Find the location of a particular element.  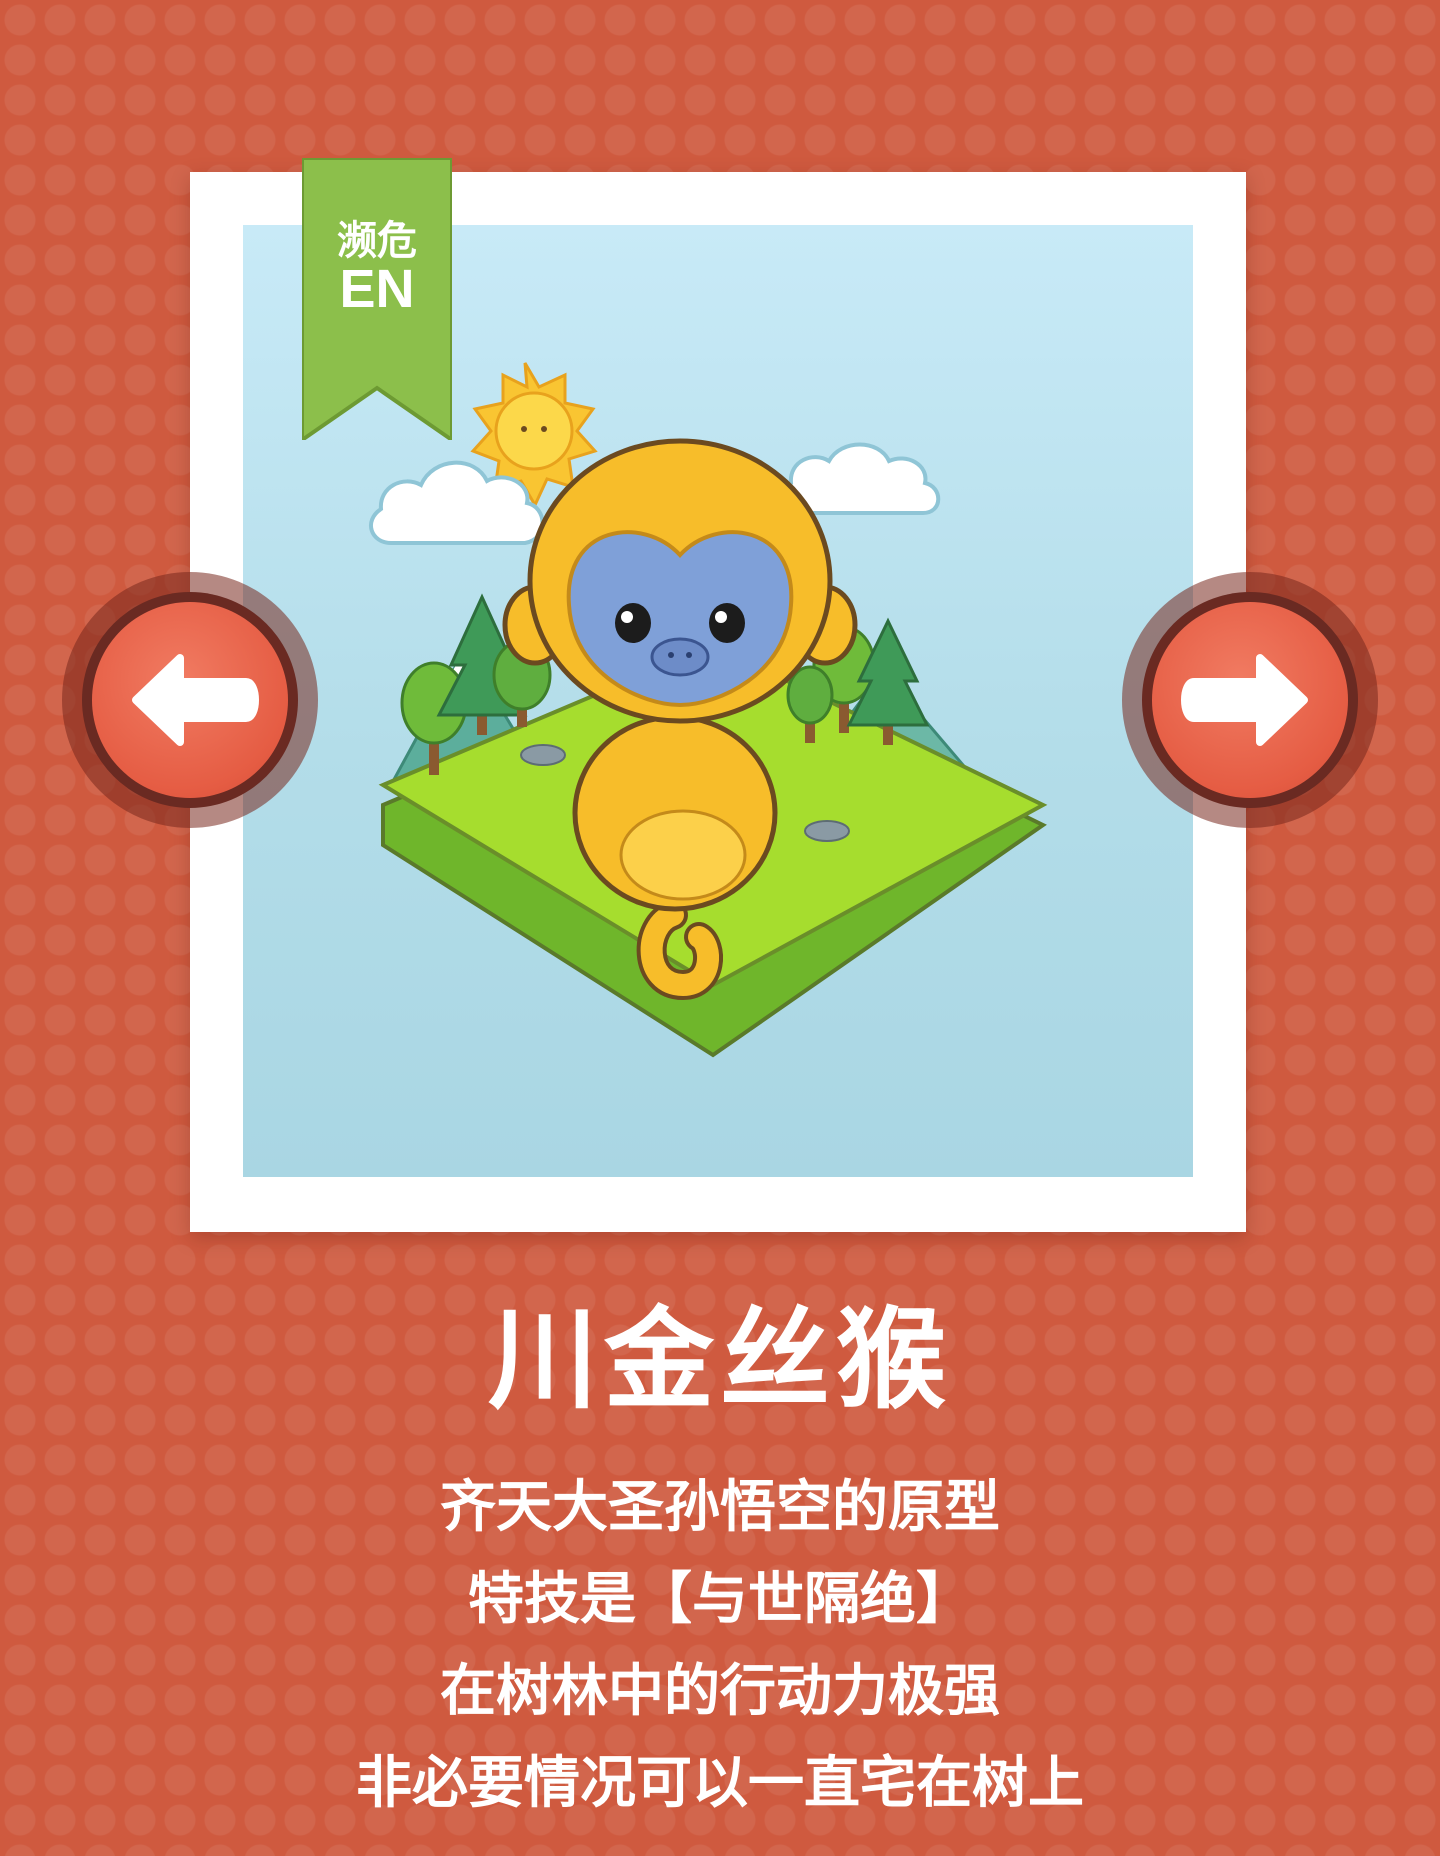

arrow-right-icon is located at coordinates (1244, 700).